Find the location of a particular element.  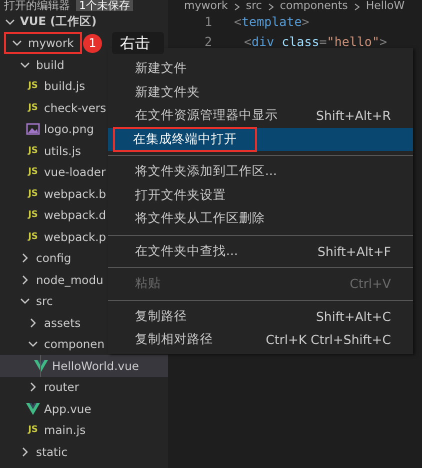

folder-item: src is located at coordinates (27, 301).